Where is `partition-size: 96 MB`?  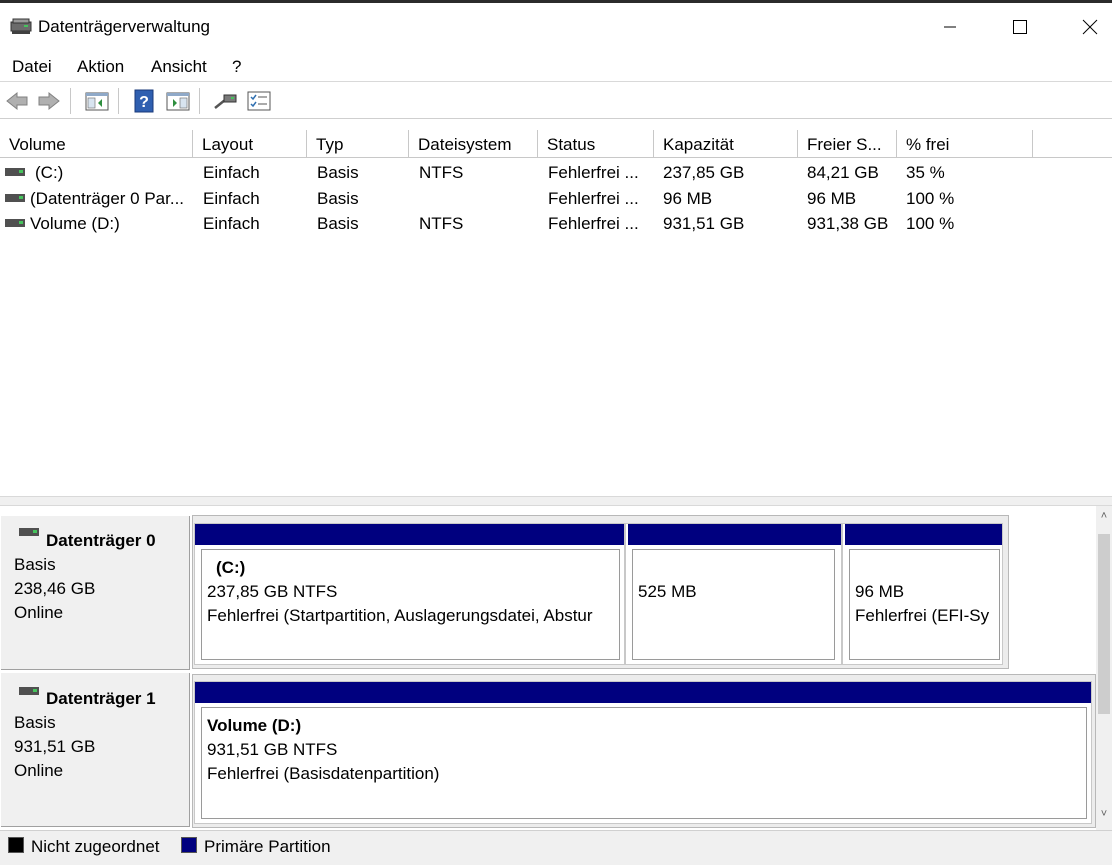 partition-size: 96 MB is located at coordinates (880, 591).